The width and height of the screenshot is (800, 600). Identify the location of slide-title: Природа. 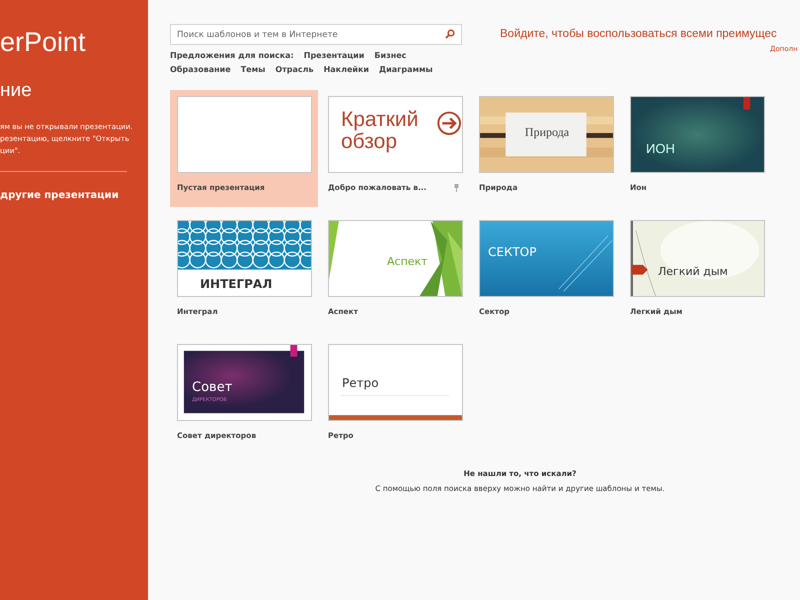
(547, 132).